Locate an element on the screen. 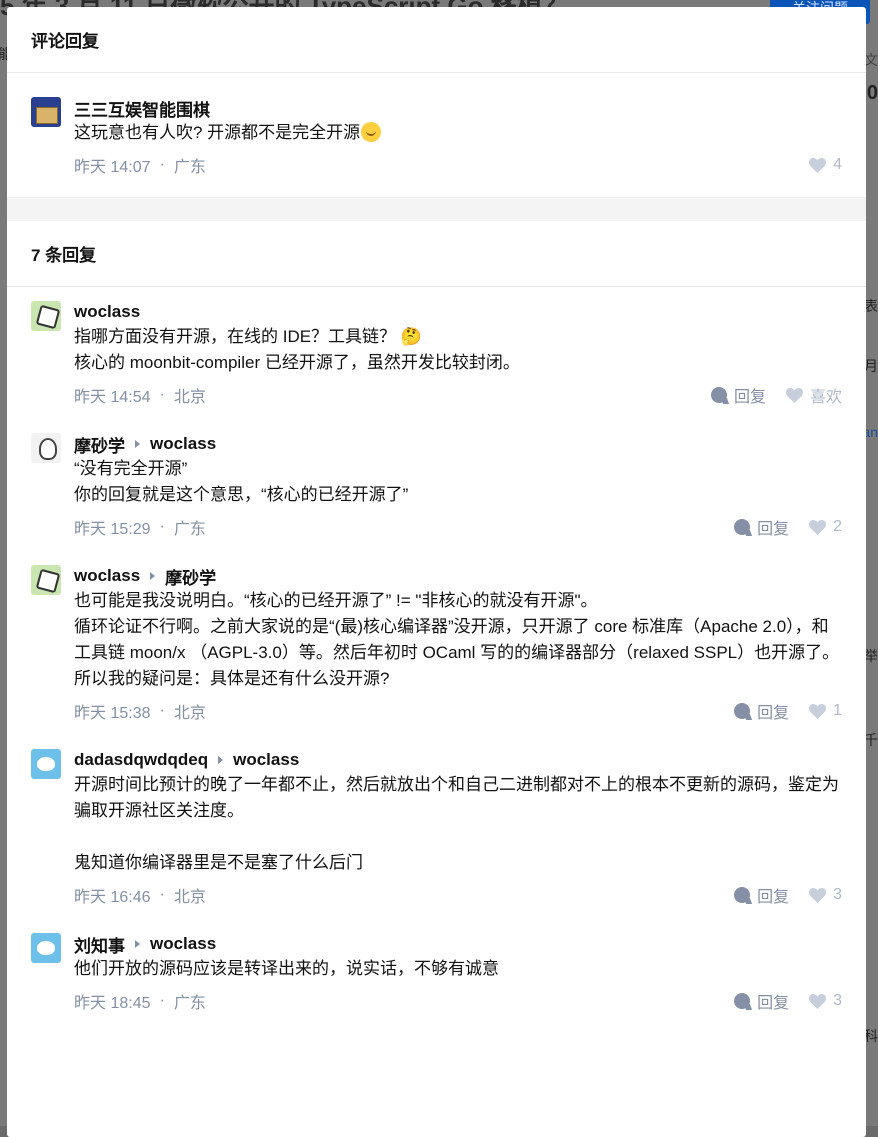 The image size is (878, 1137). like-button: 喜欢 is located at coordinates (814, 395).